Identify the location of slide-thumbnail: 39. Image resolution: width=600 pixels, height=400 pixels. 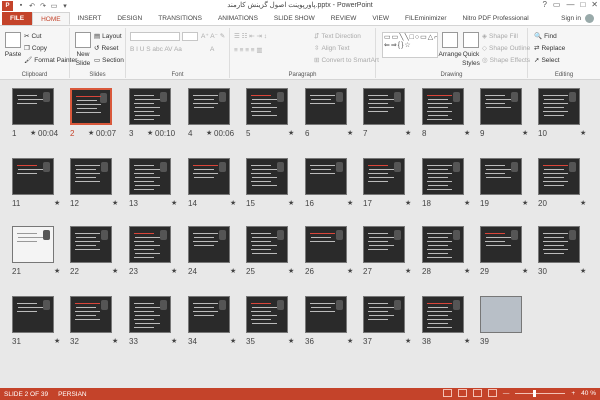
(501, 321).